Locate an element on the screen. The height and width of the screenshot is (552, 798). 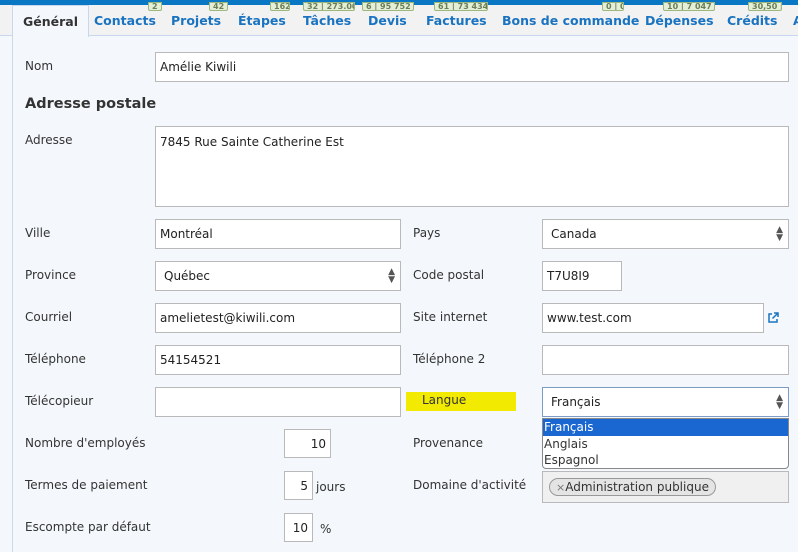
tab-label: Projets is located at coordinates (196, 20).